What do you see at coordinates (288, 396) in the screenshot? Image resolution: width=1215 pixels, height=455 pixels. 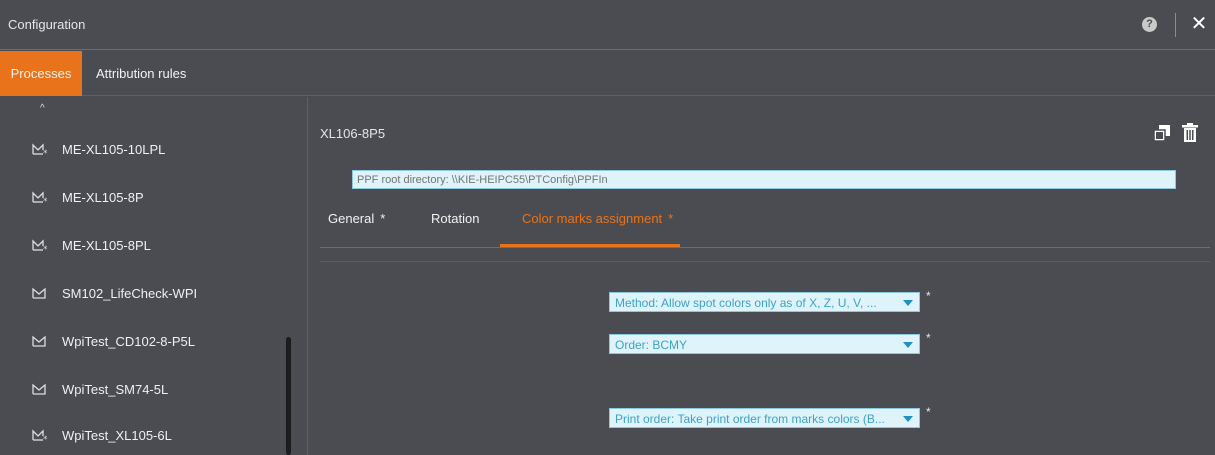 I see `list-scrollbar` at bounding box center [288, 396].